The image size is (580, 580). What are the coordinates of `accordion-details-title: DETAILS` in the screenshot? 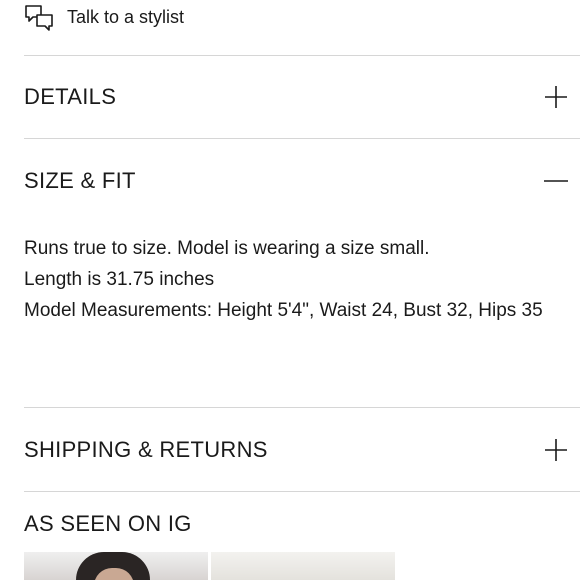 It's located at (70, 96).